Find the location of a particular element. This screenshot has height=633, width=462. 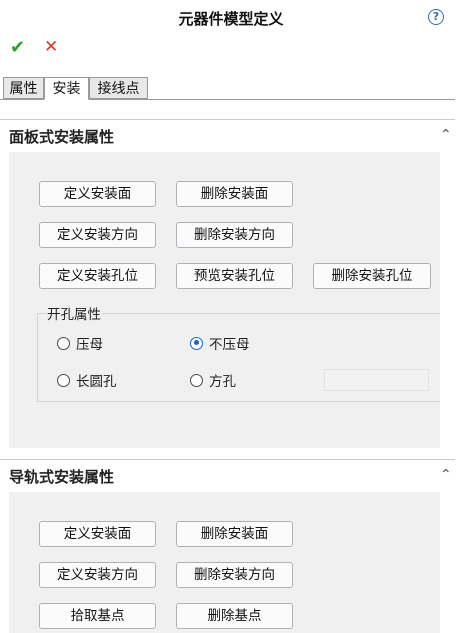

rail-define-mount-direction-button: 定义安装方向 is located at coordinates (97, 575).